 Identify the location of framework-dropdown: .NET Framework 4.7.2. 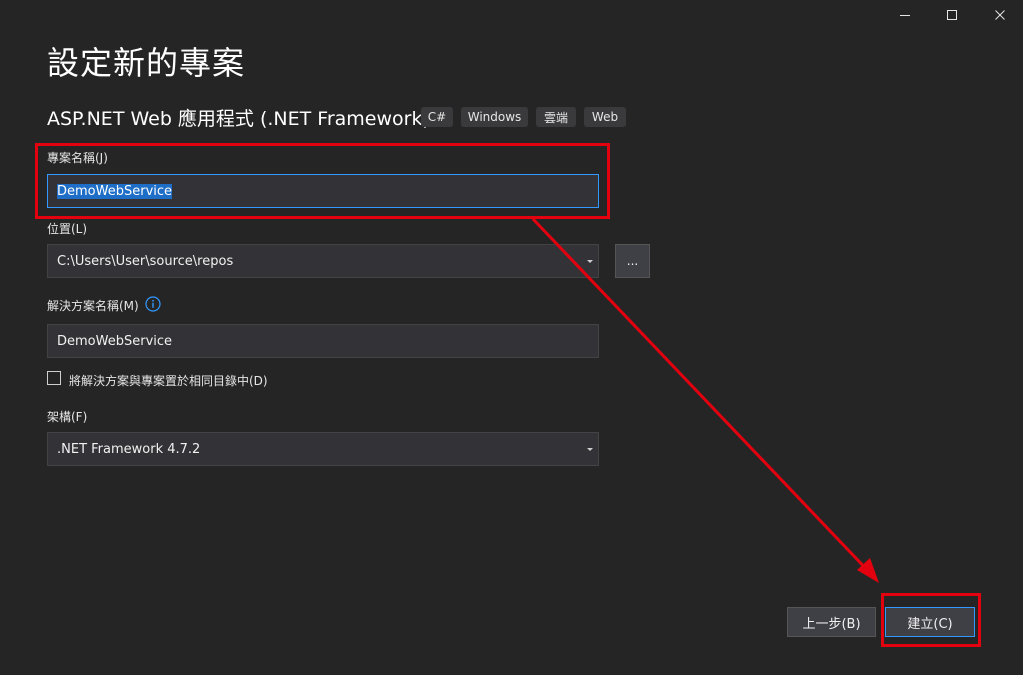
(323, 449).